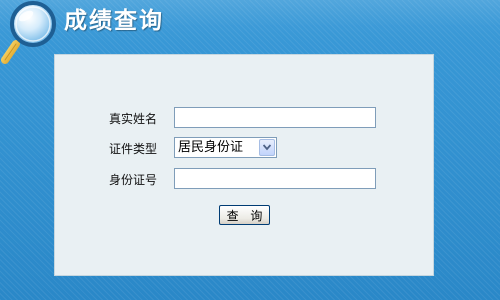 Image resolution: width=500 pixels, height=300 pixels. Describe the element at coordinates (275, 117) in the screenshot. I see `name-input` at that location.